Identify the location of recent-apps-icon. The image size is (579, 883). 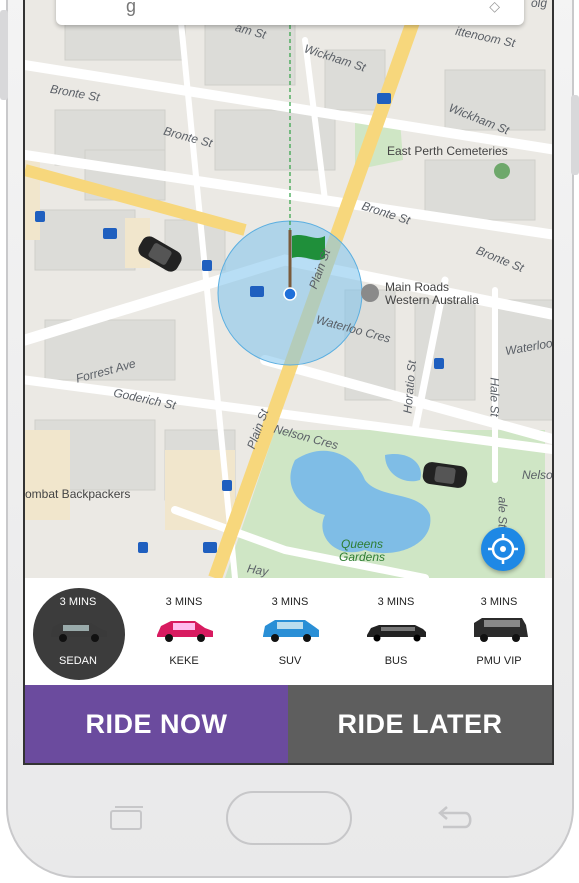
(127, 818).